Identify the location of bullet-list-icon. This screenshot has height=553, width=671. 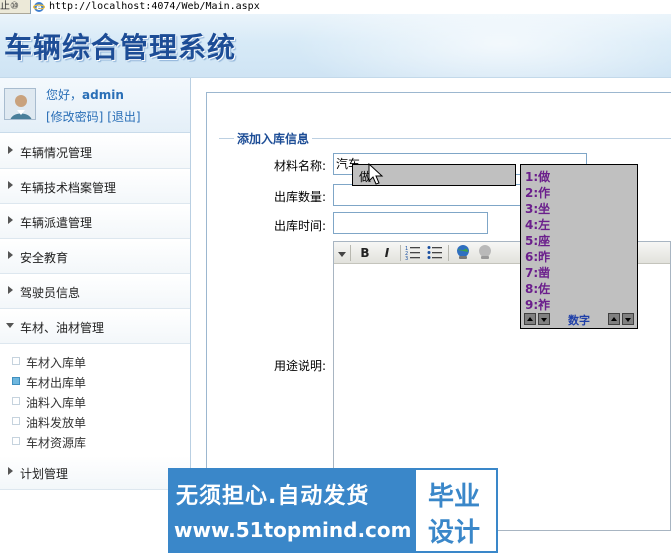
(434, 252).